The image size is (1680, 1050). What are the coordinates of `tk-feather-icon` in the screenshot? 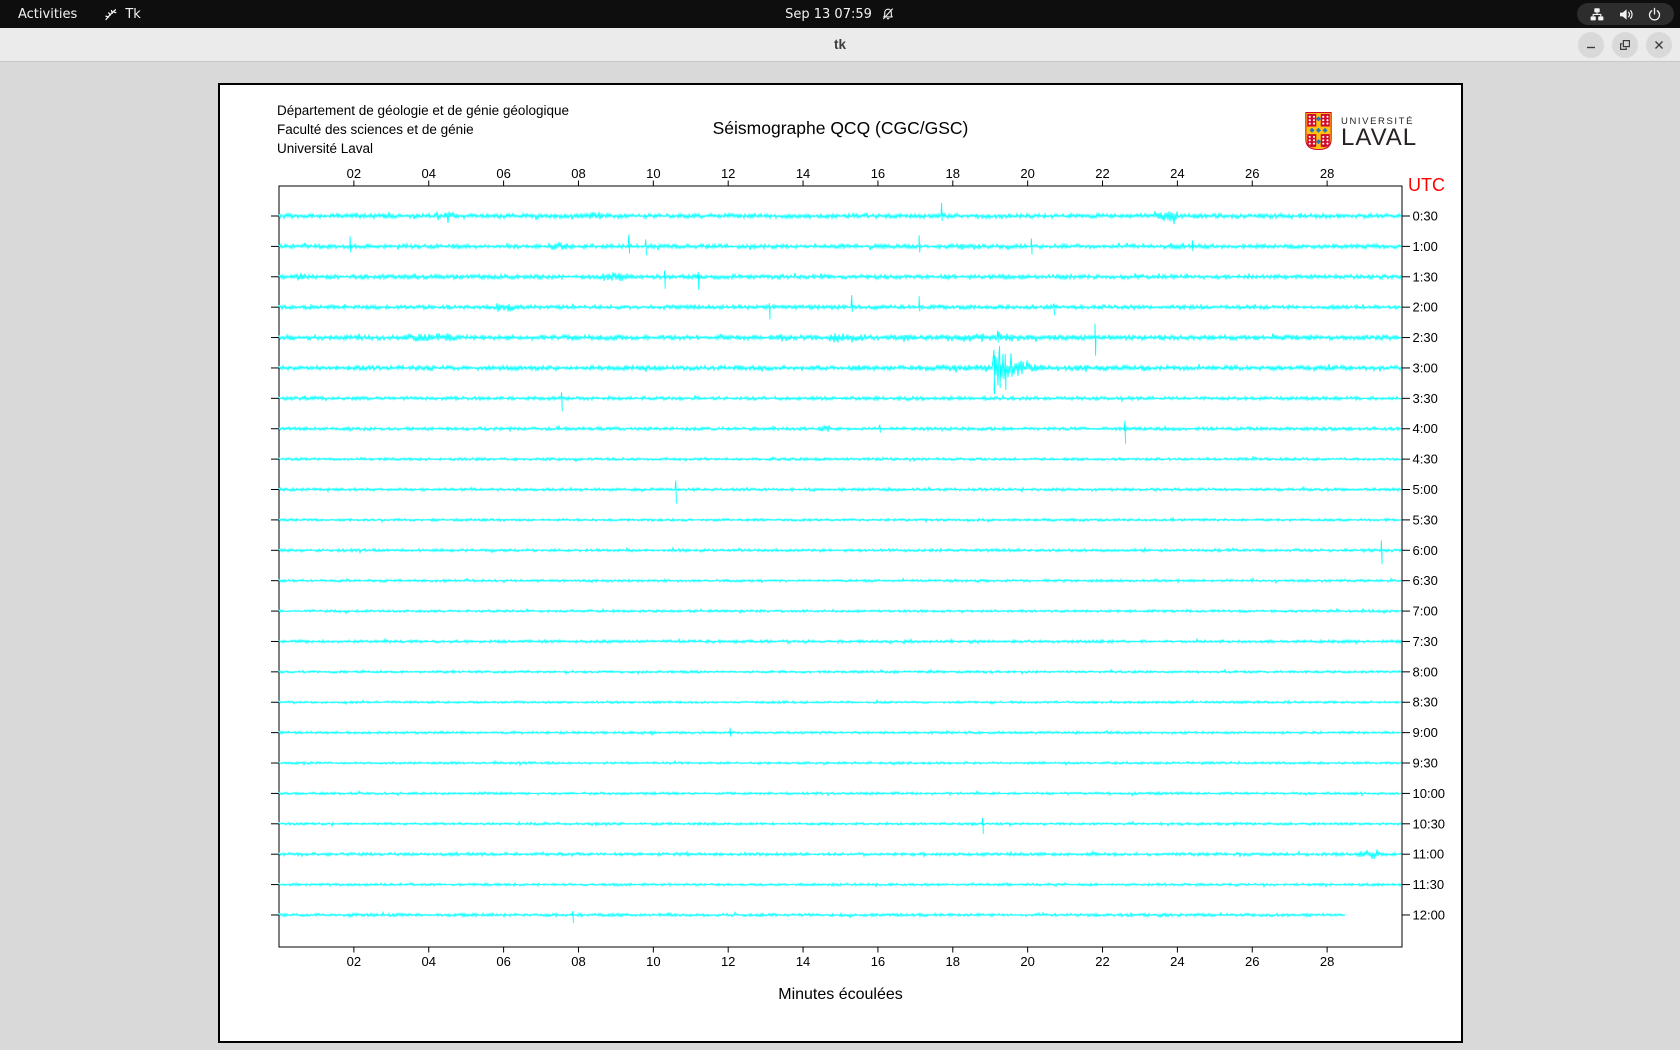 It's located at (110, 14).